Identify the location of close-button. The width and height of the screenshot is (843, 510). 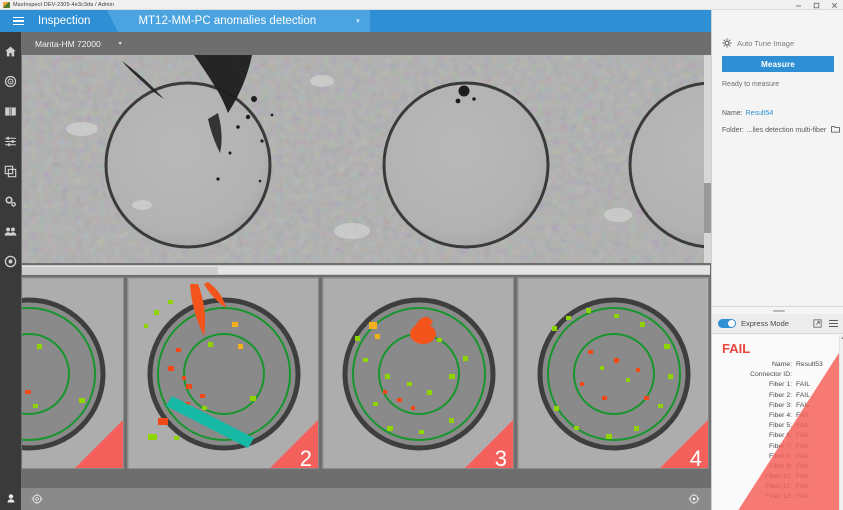
(834, 5).